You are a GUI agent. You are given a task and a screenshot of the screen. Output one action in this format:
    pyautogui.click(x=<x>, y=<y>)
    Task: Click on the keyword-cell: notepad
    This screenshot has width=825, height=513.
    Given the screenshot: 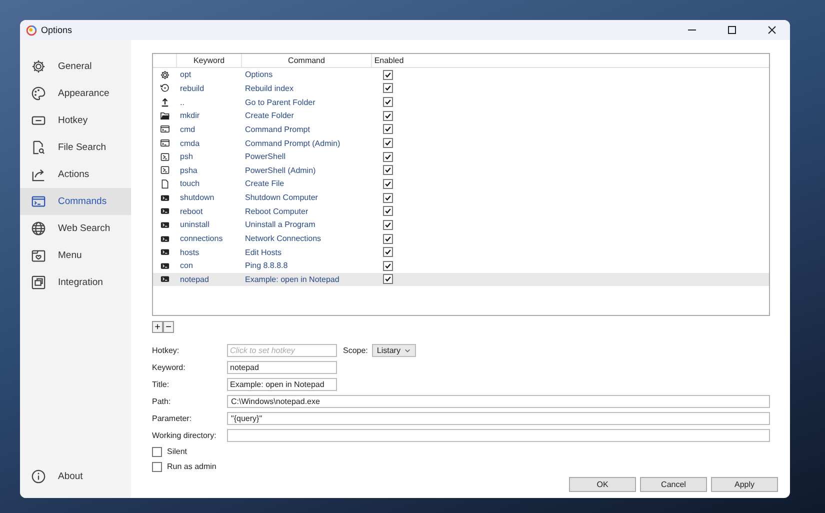 What is the action you would take?
    pyautogui.click(x=194, y=279)
    